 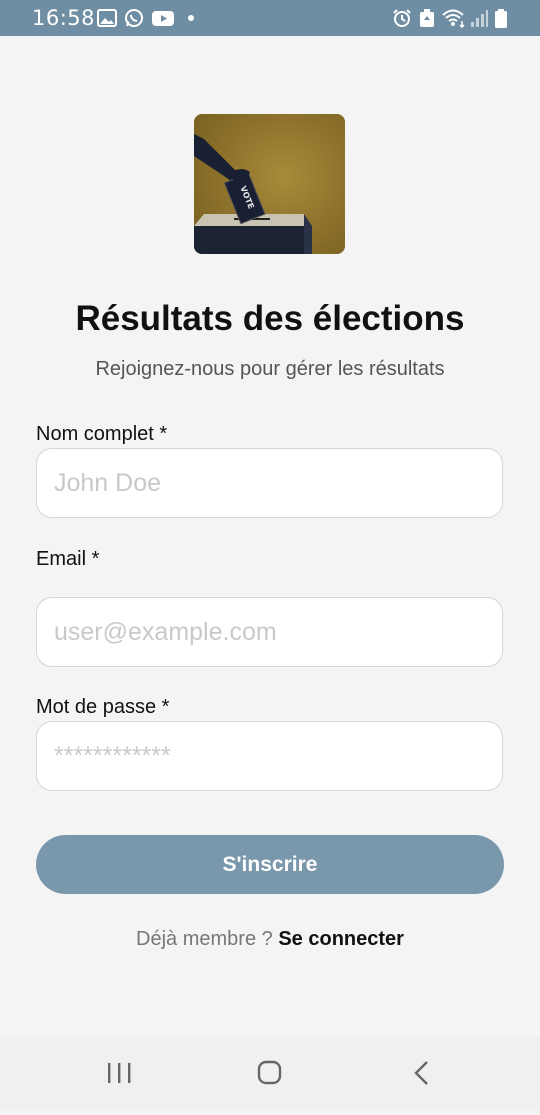 I want to click on wifi-icon, so click(x=453, y=18).